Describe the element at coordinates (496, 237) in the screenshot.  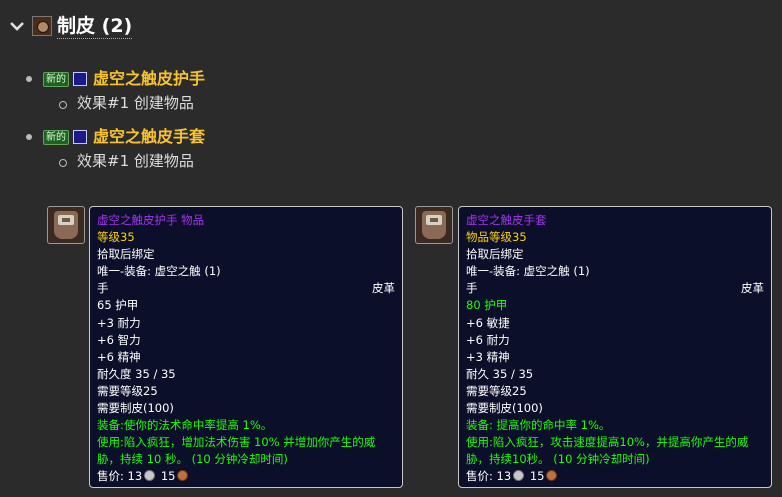
I see `item-level: 物品等级35` at that location.